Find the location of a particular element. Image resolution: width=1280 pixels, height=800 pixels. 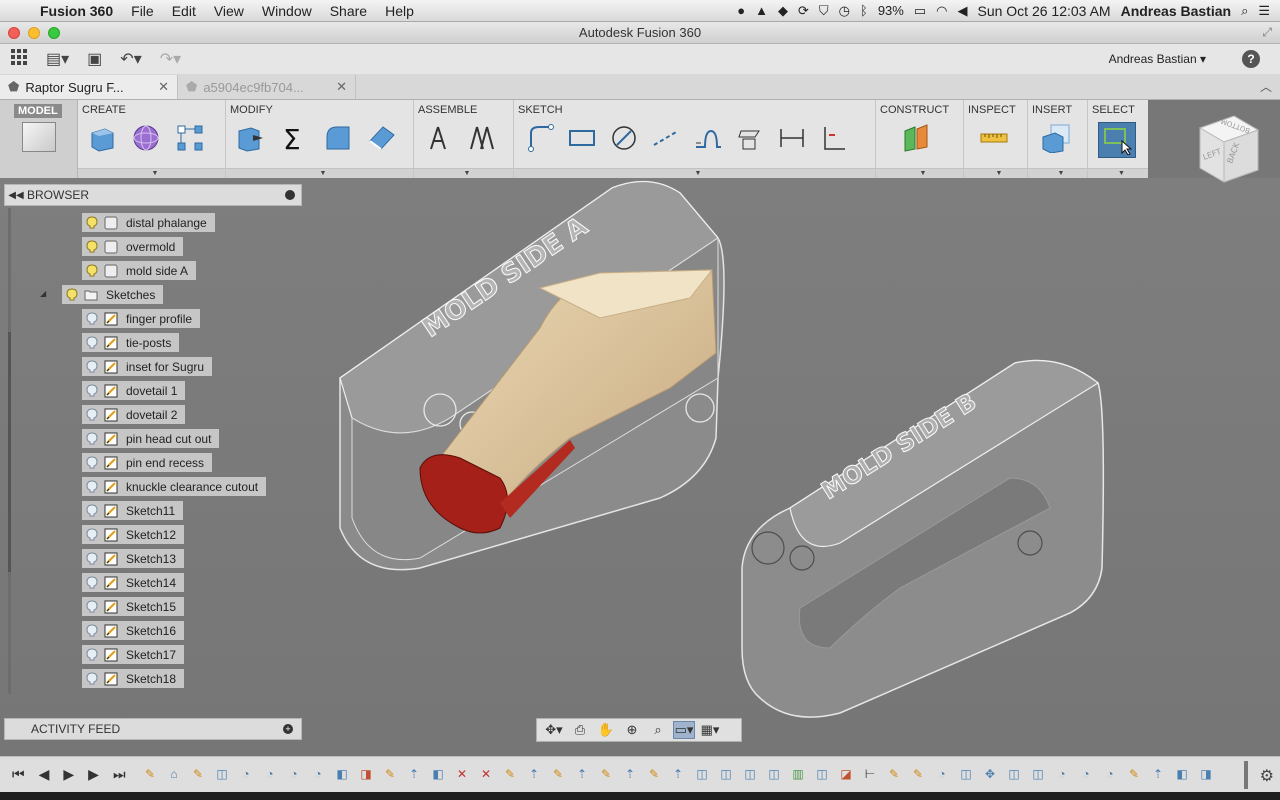

collapse-browser-icon: ◀◀ is located at coordinates (16, 195).